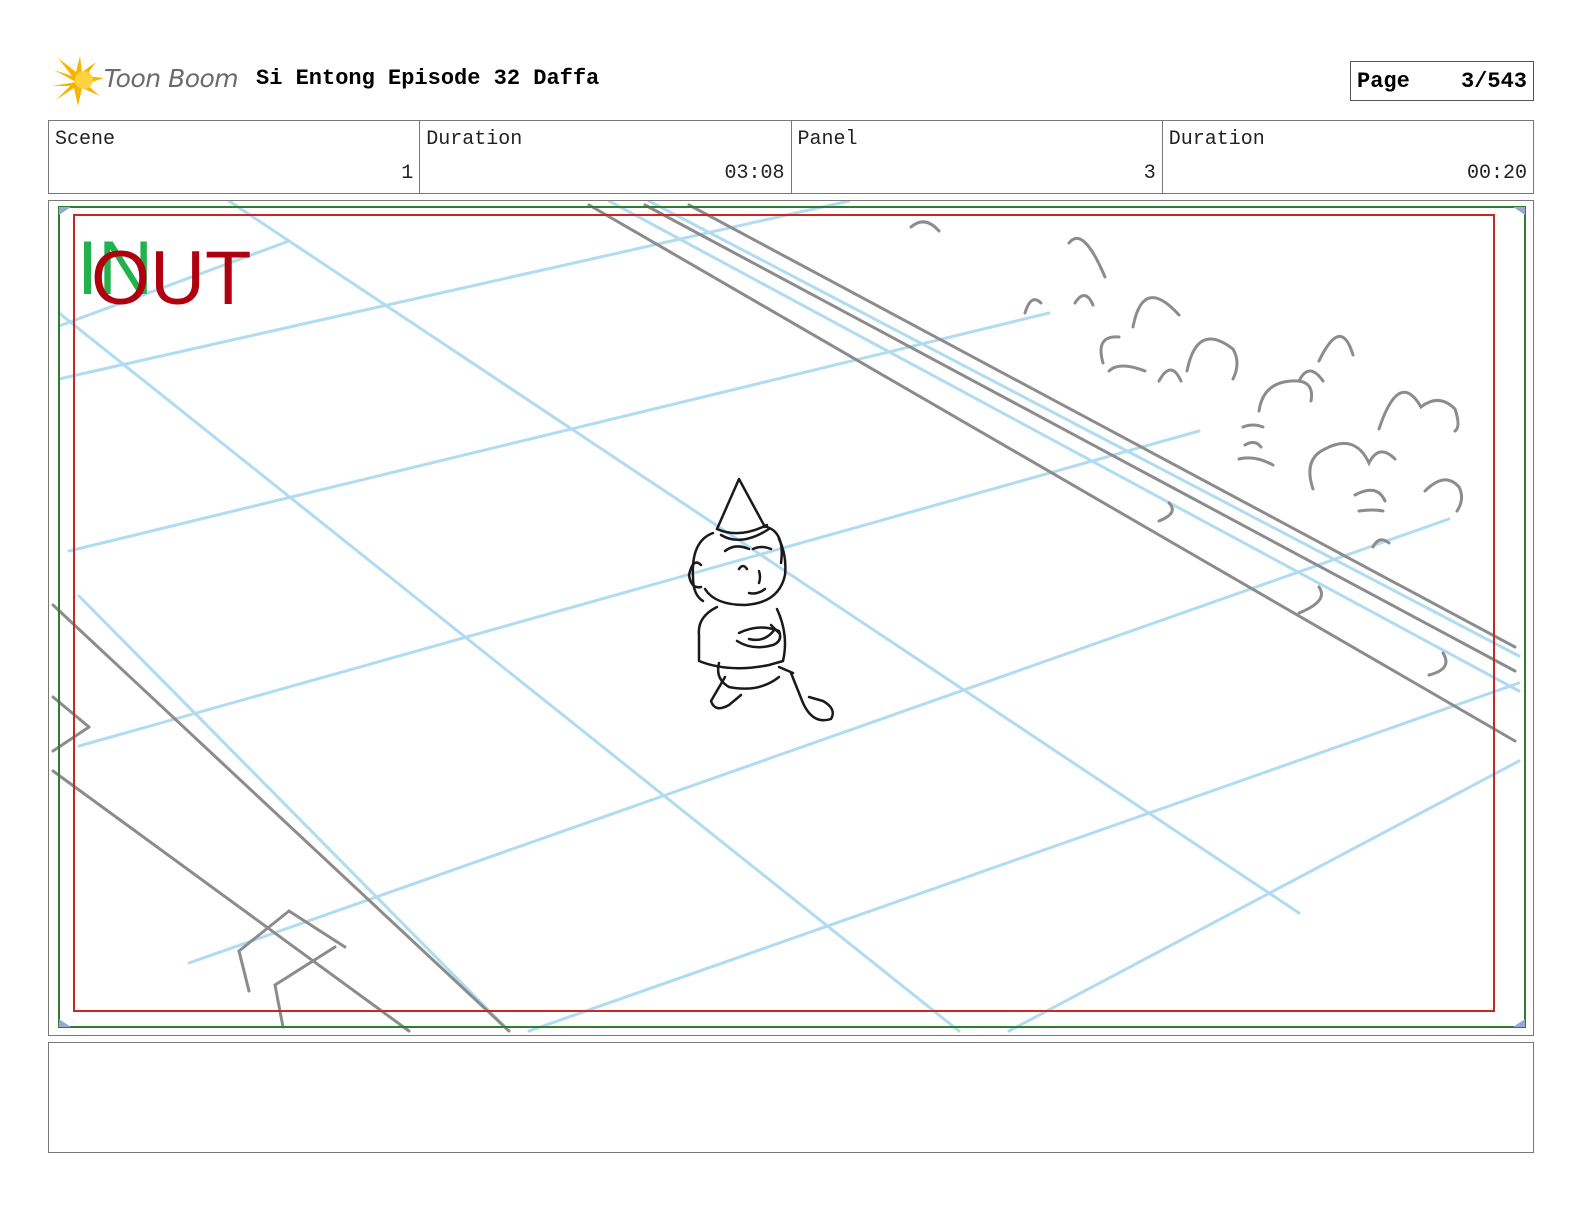  What do you see at coordinates (1493, 81) in the screenshot?
I see `page-number: 3/543` at bounding box center [1493, 81].